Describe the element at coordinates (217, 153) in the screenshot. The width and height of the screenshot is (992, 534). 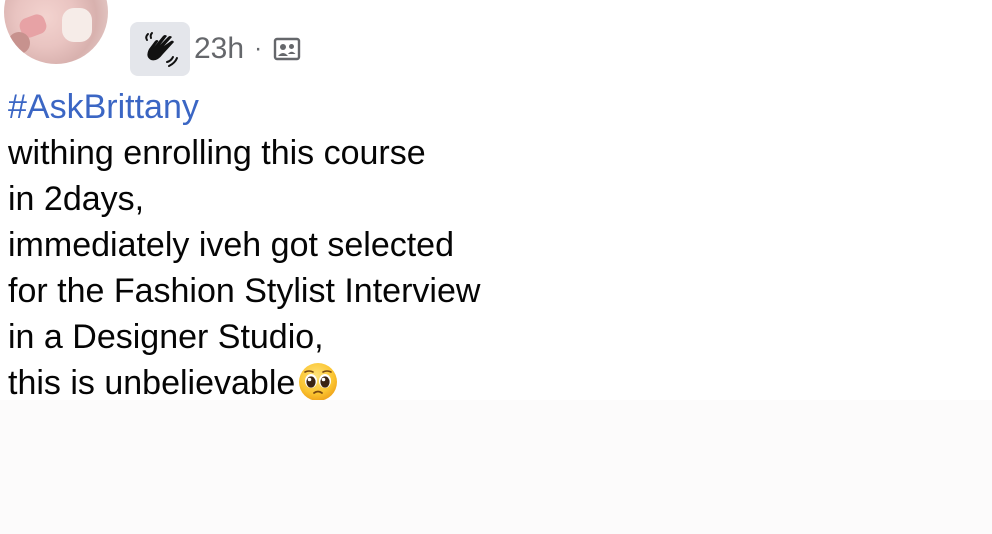
I see `post-text-line: withing enrolling this course` at that location.